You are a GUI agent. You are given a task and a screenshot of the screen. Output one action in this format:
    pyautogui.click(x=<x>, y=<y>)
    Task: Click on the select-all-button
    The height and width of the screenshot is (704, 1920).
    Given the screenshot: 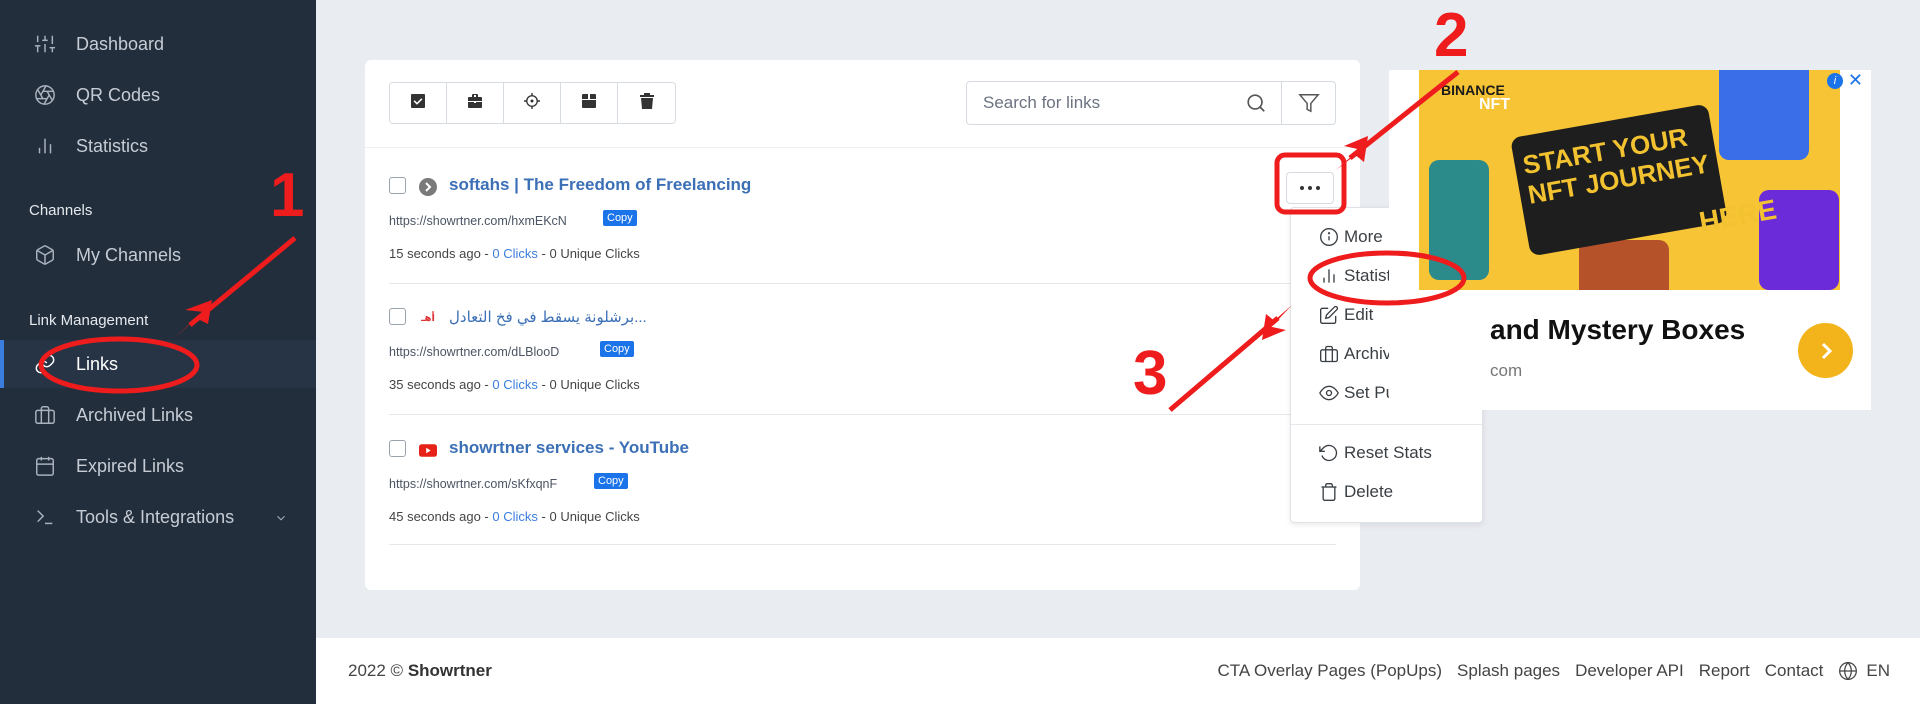 What is the action you would take?
    pyautogui.click(x=418, y=103)
    